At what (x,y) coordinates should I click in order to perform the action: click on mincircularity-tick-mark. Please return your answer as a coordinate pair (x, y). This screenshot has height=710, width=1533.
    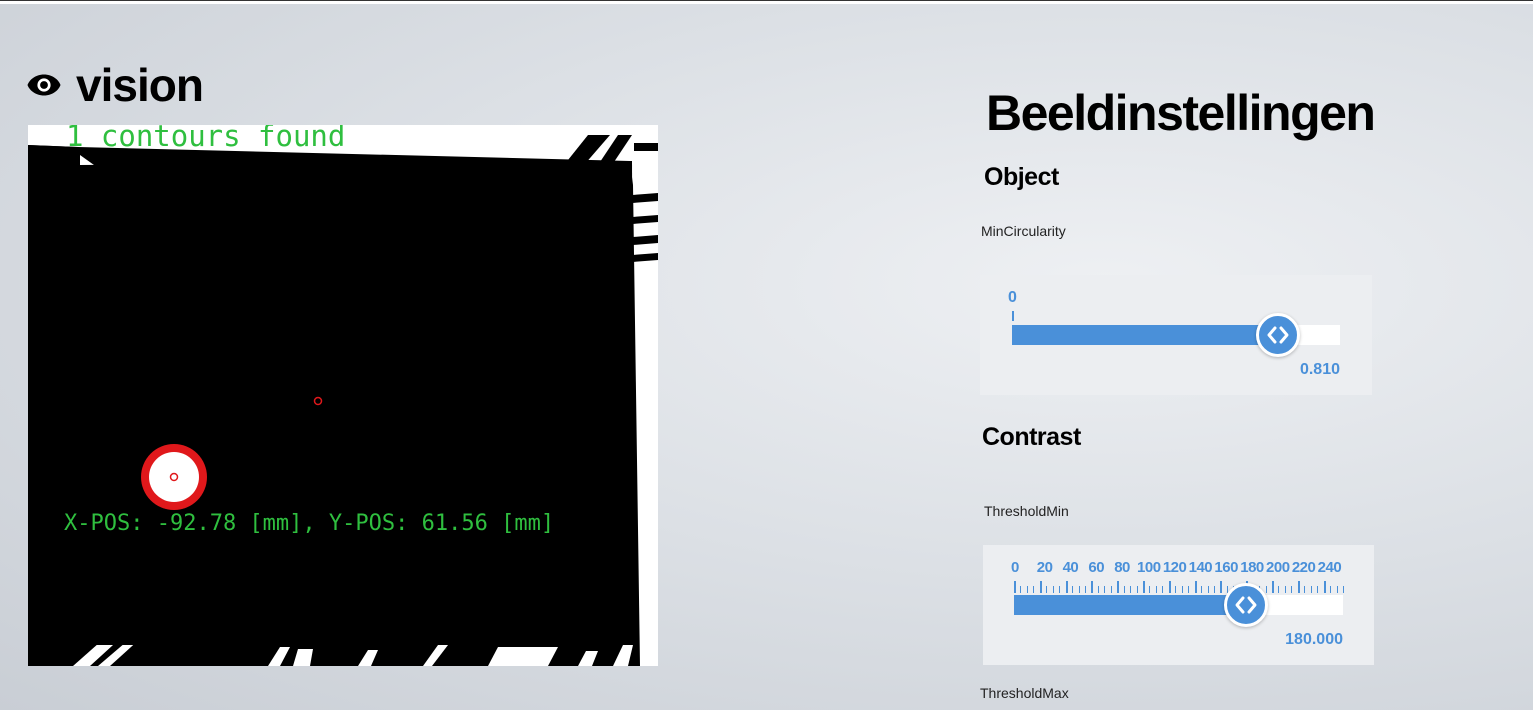
    Looking at the image, I should click on (1013, 316).